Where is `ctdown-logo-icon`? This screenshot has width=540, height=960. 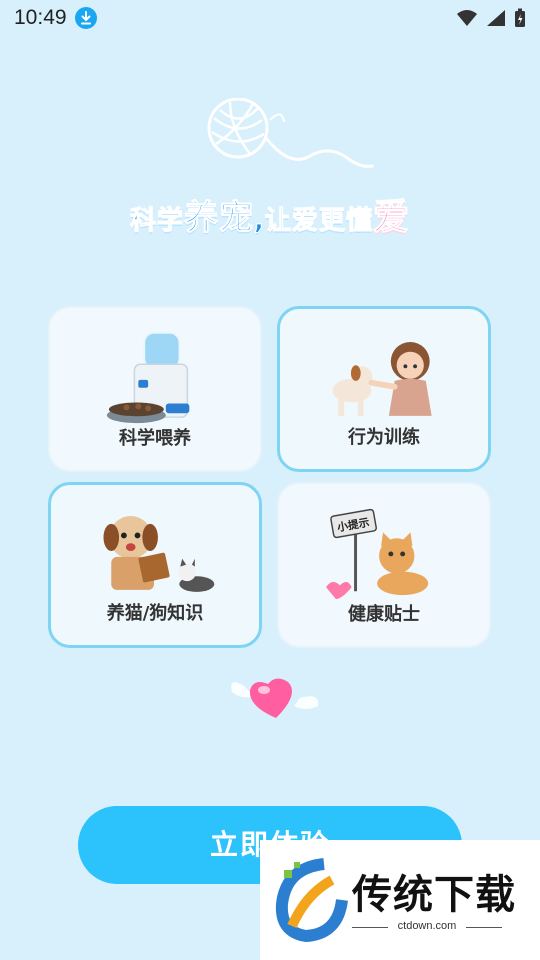
ctdown-logo-icon is located at coordinates (311, 900).